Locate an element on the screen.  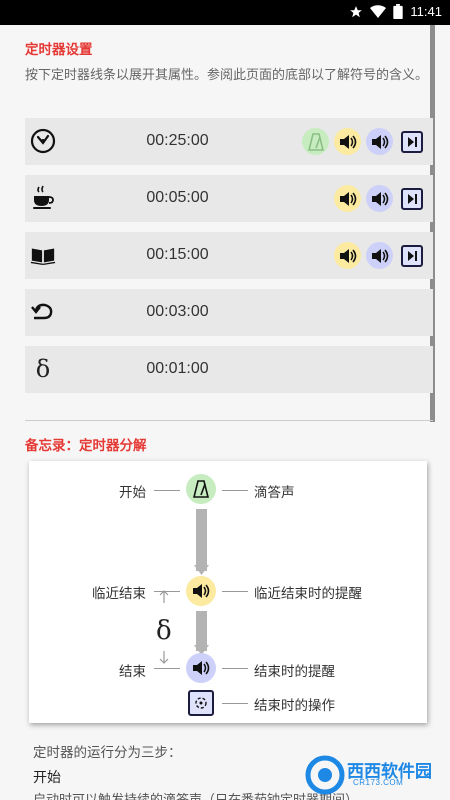
near-end-label: 临近结束 is located at coordinates (119, 594).